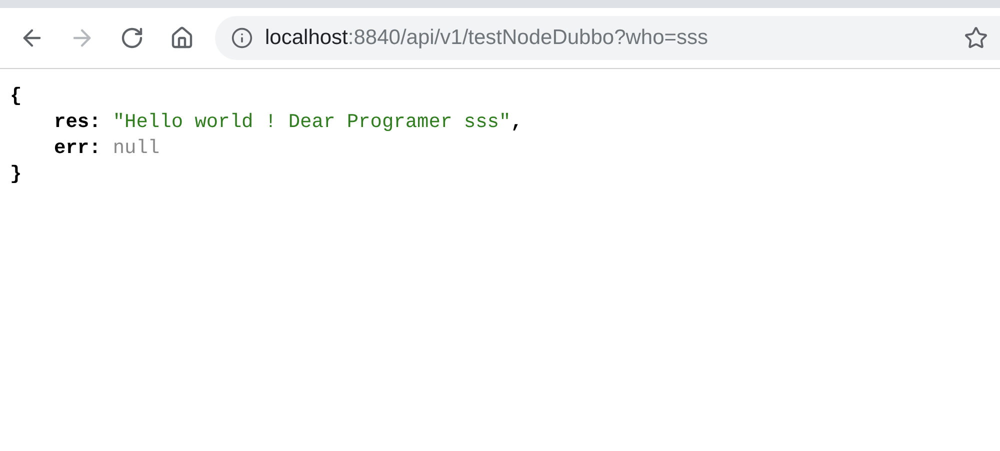  I want to click on json-brace: {, so click(16, 96).